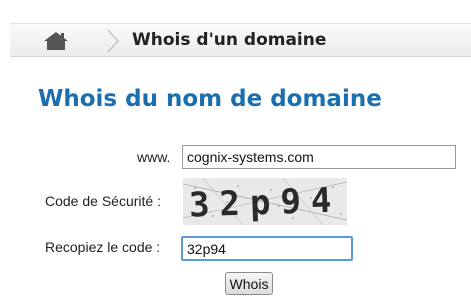 Image resolution: width=471 pixels, height=306 pixels. I want to click on captcha-code-input, so click(267, 248).